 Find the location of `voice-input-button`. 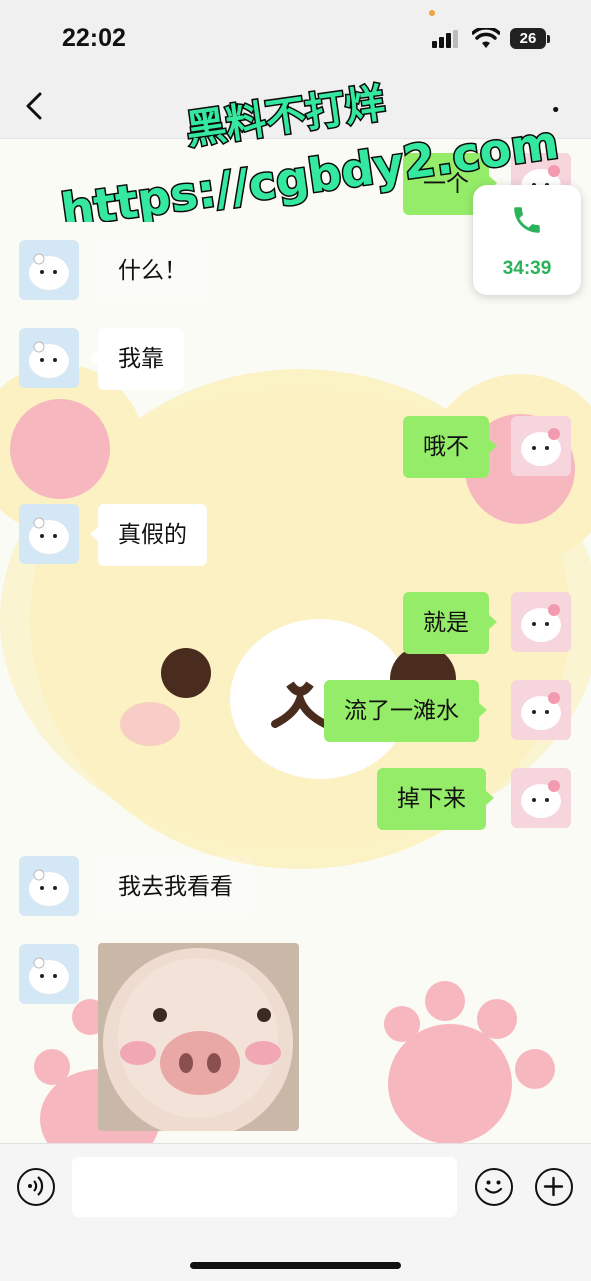

voice-input-button is located at coordinates (36, 1187).